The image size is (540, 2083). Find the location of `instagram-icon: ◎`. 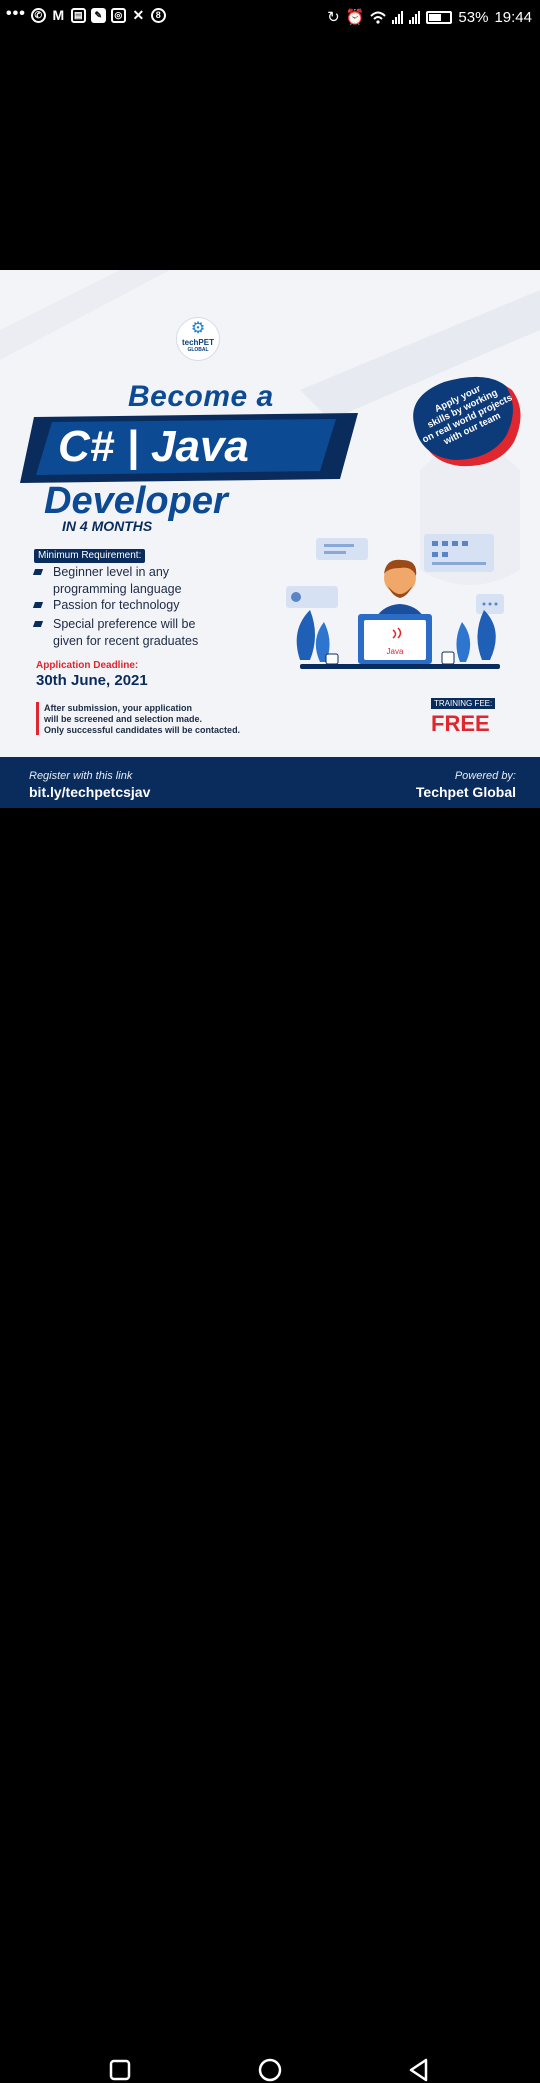

instagram-icon: ◎ is located at coordinates (118, 15).